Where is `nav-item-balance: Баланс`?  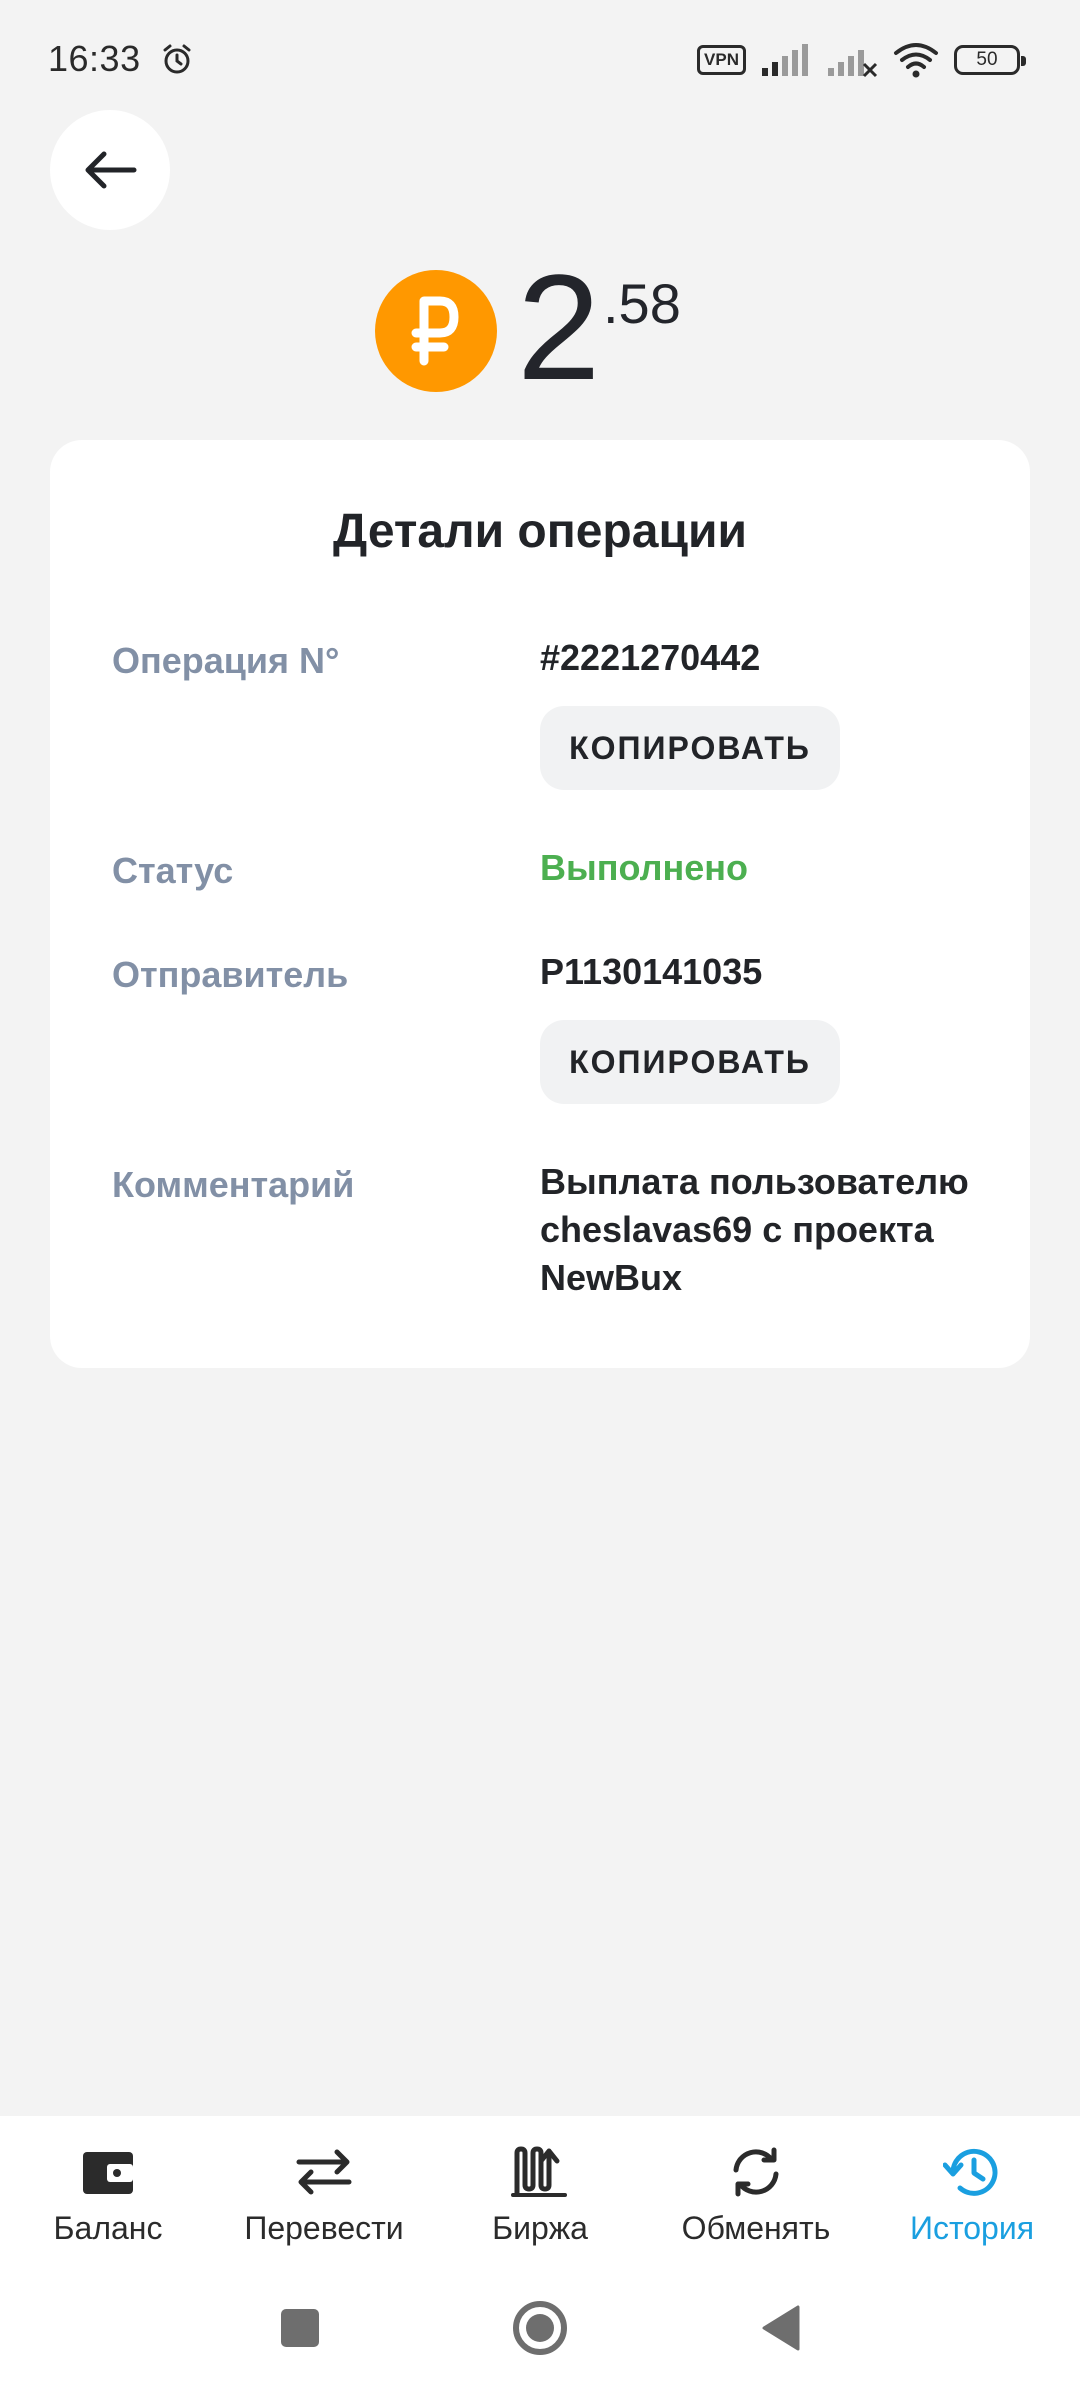
nav-item-balance: Баланс is located at coordinates (108, 2186).